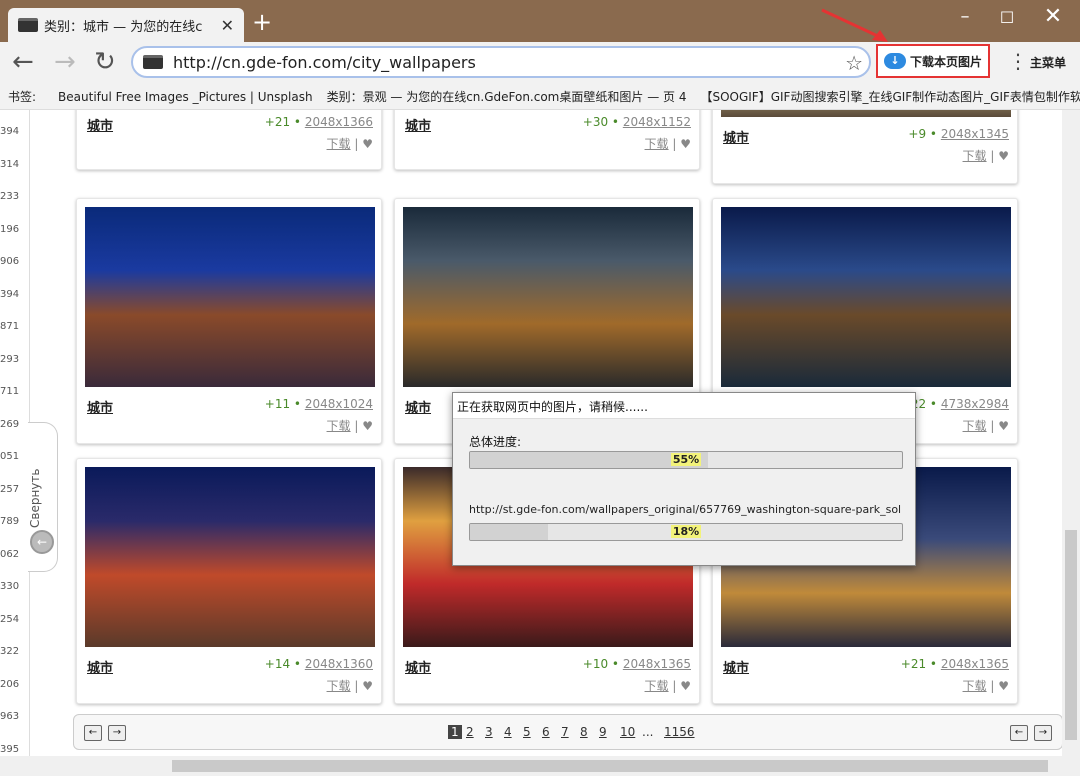  Describe the element at coordinates (126, 25) in the screenshot. I see `tab-active: 类别：城市 — 为您的在线c ✕` at that location.